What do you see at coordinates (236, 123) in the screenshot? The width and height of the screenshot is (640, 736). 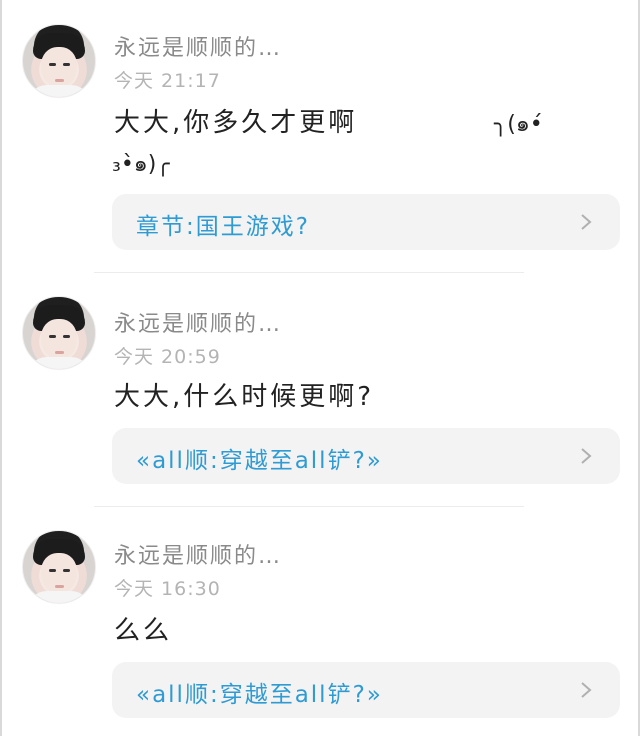 I see `comment-text: 大大,你多久才更啊` at bounding box center [236, 123].